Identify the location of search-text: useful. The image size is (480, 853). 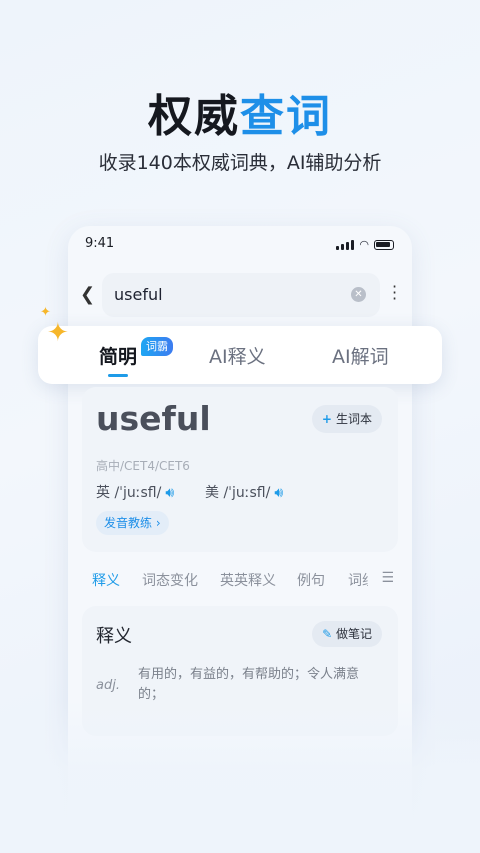
(138, 294).